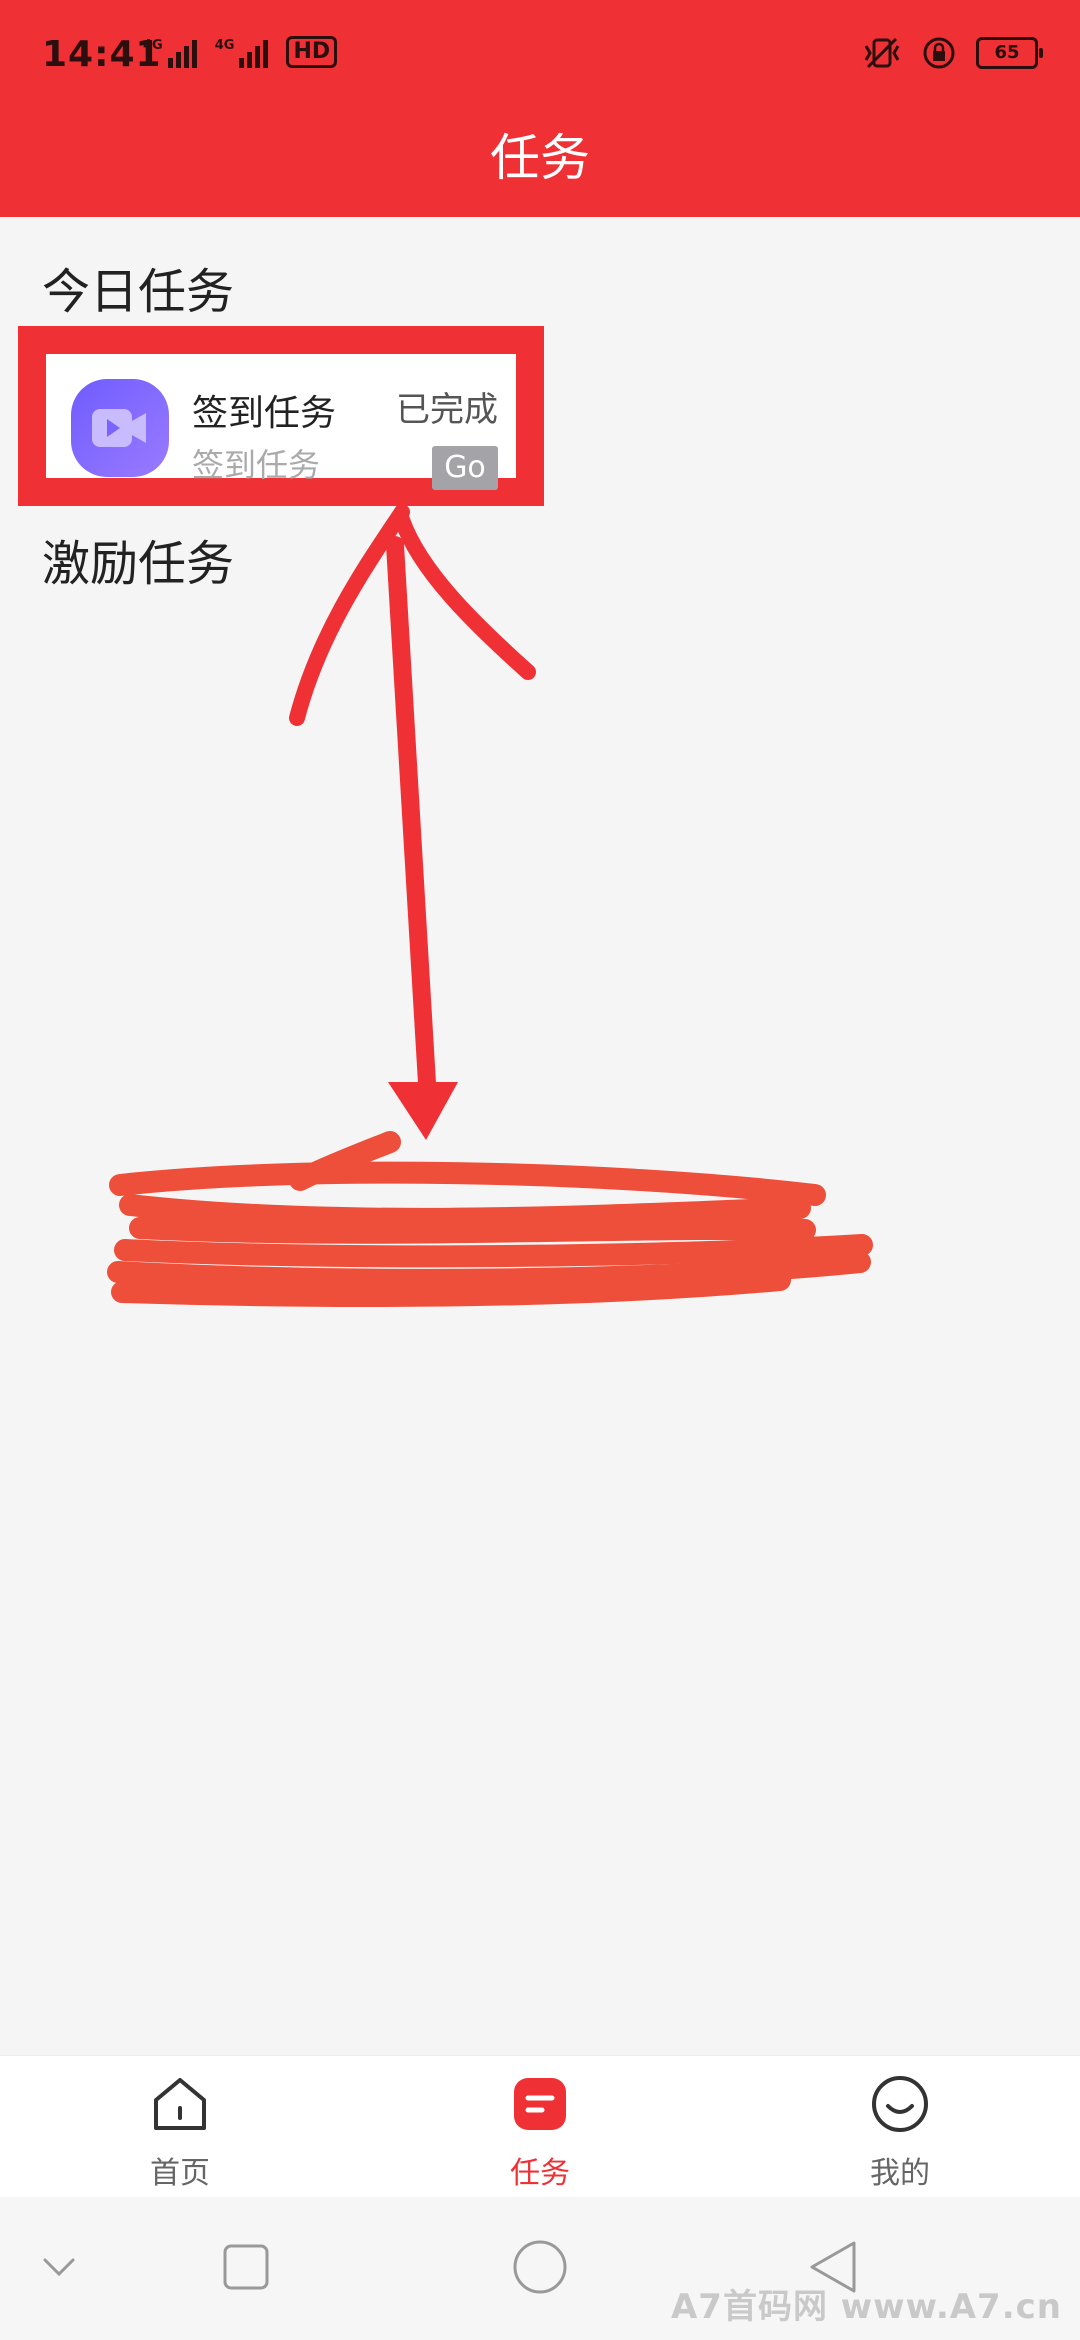 The width and height of the screenshot is (1080, 2340). Describe the element at coordinates (59, 2267) in the screenshot. I see `chevron-down-icon` at that location.